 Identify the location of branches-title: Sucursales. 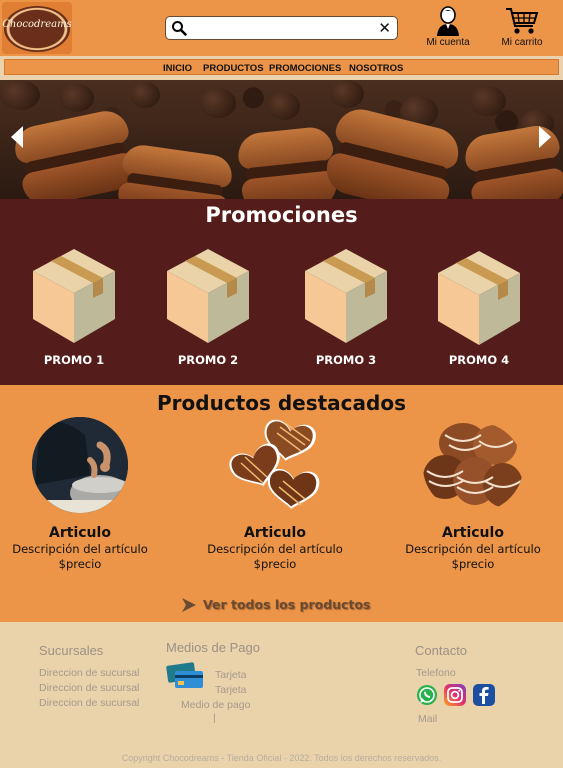
(71, 650).